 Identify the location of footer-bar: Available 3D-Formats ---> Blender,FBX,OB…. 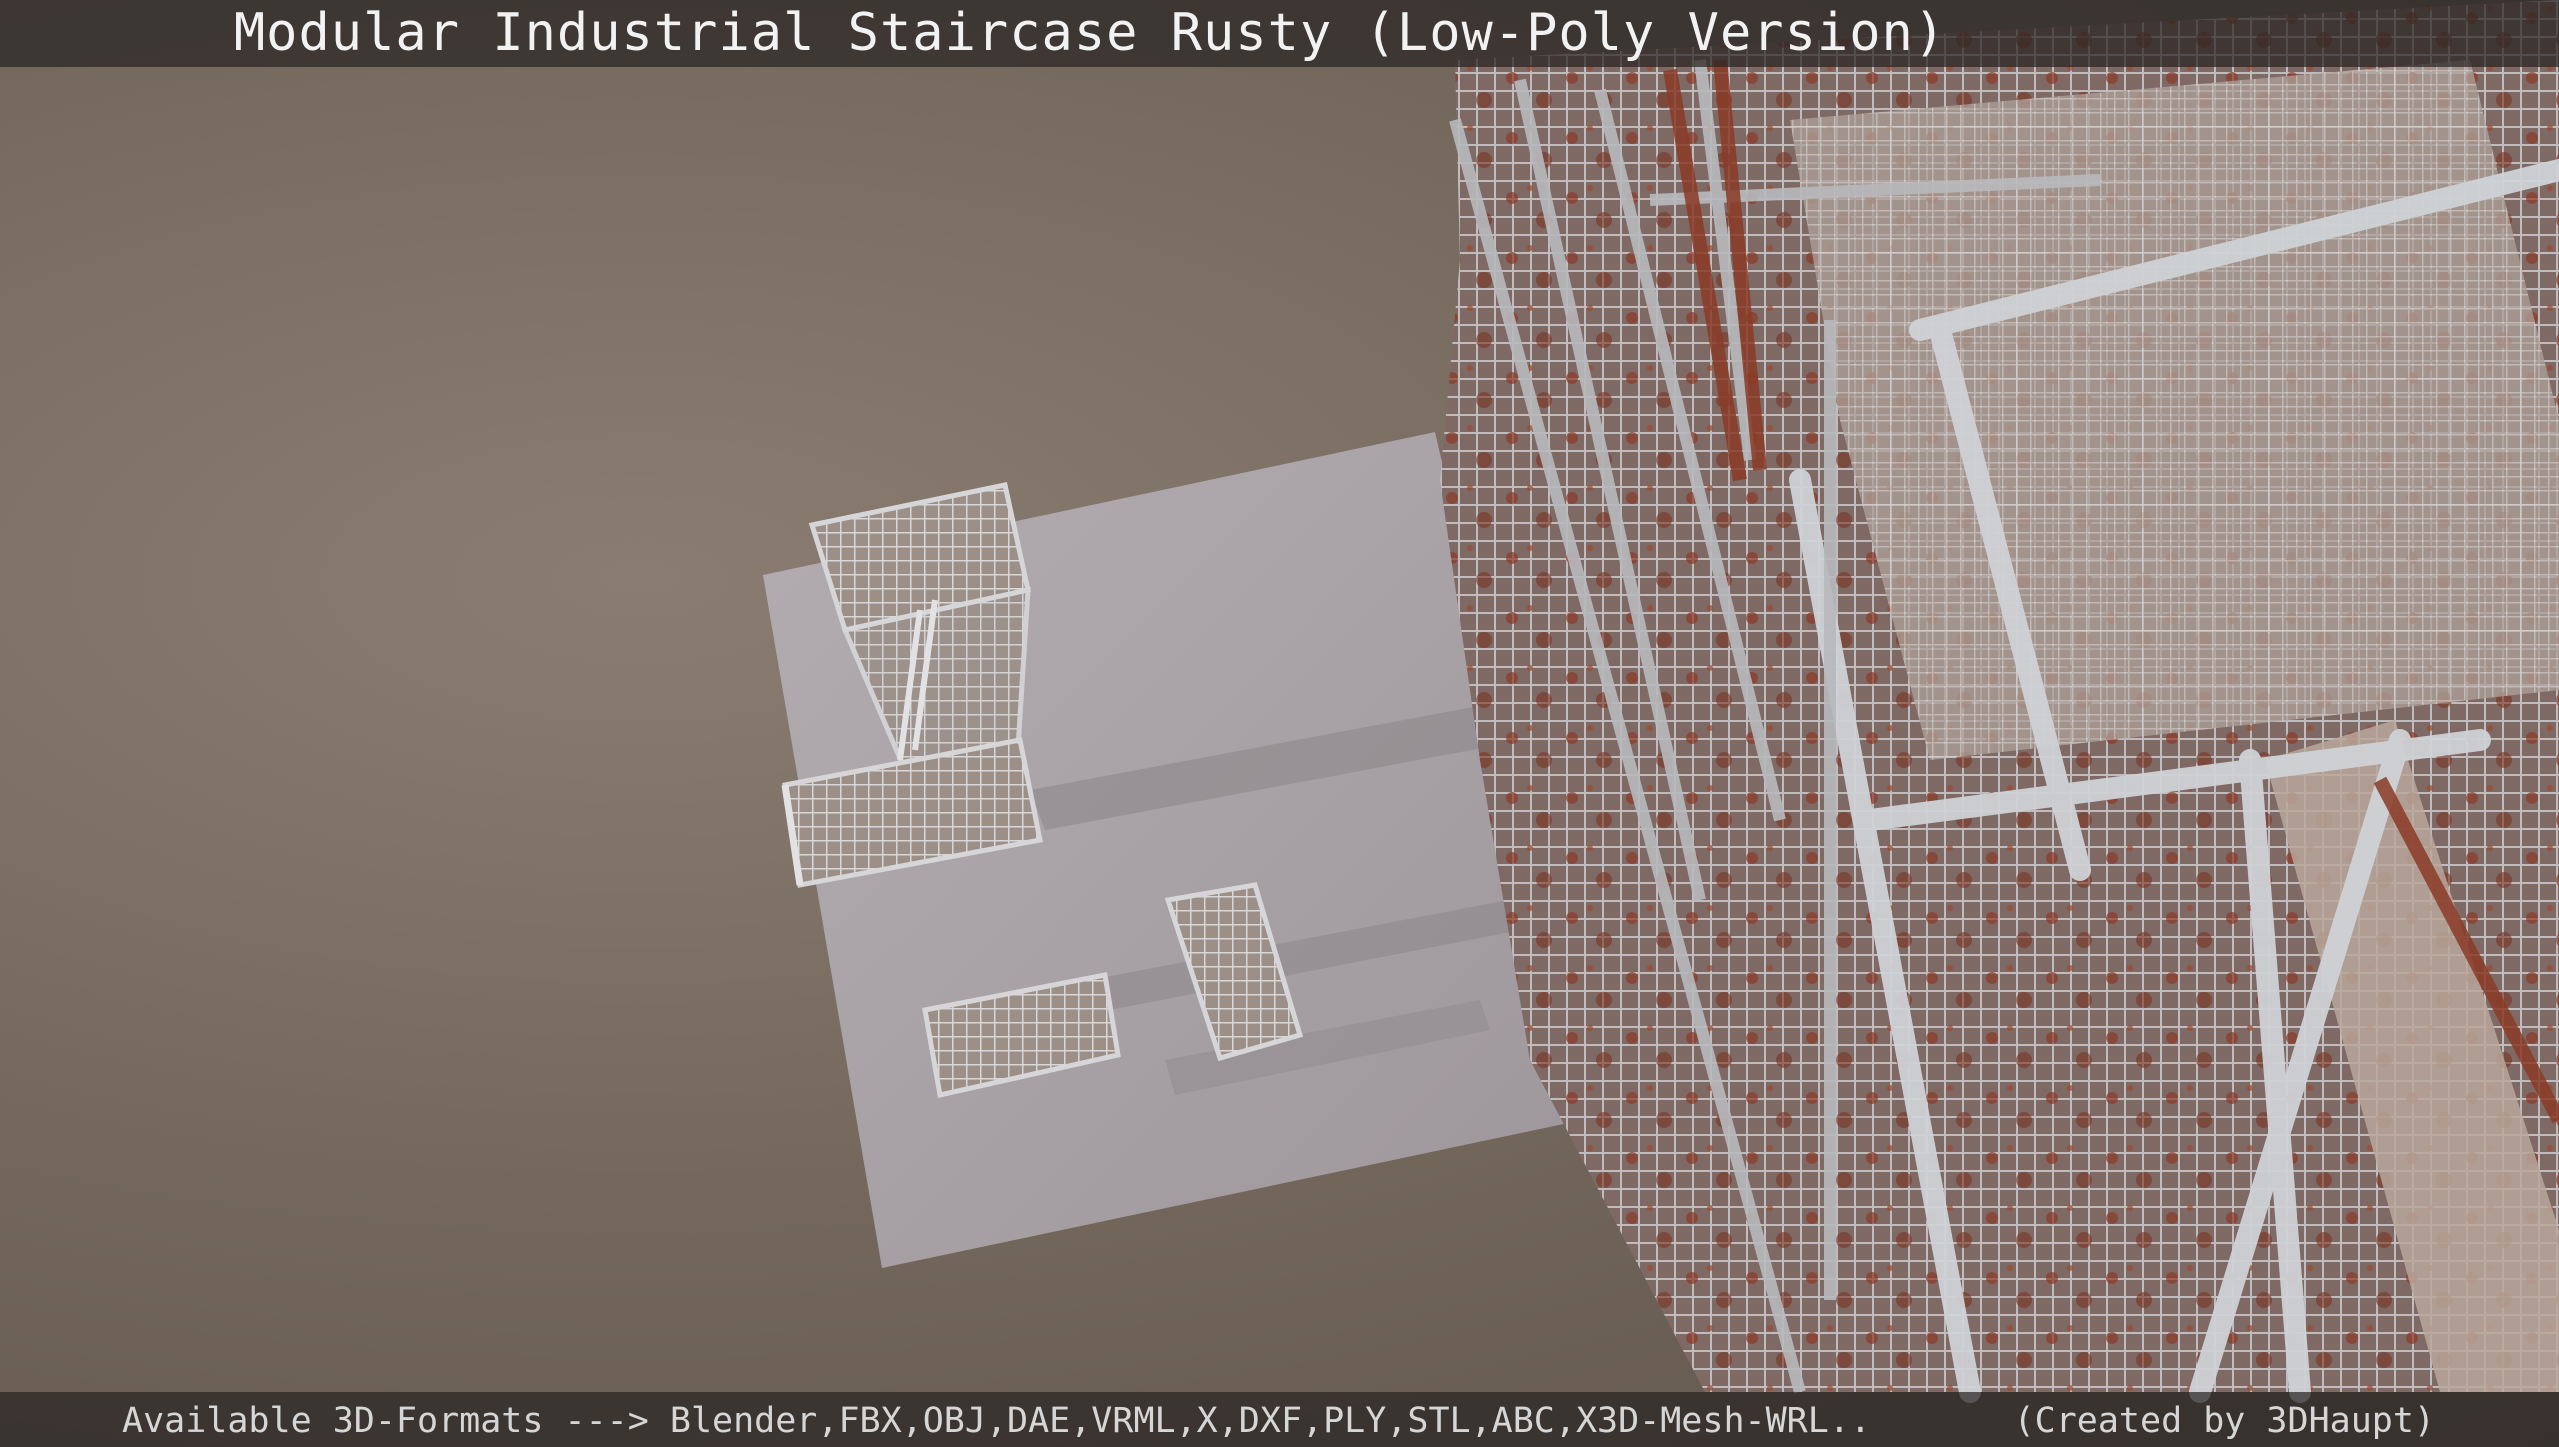
(1279, 1419).